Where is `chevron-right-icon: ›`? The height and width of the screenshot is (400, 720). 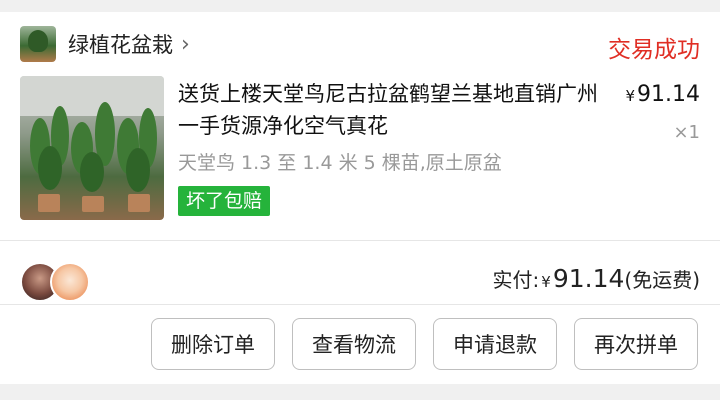 chevron-right-icon: › is located at coordinates (185, 44).